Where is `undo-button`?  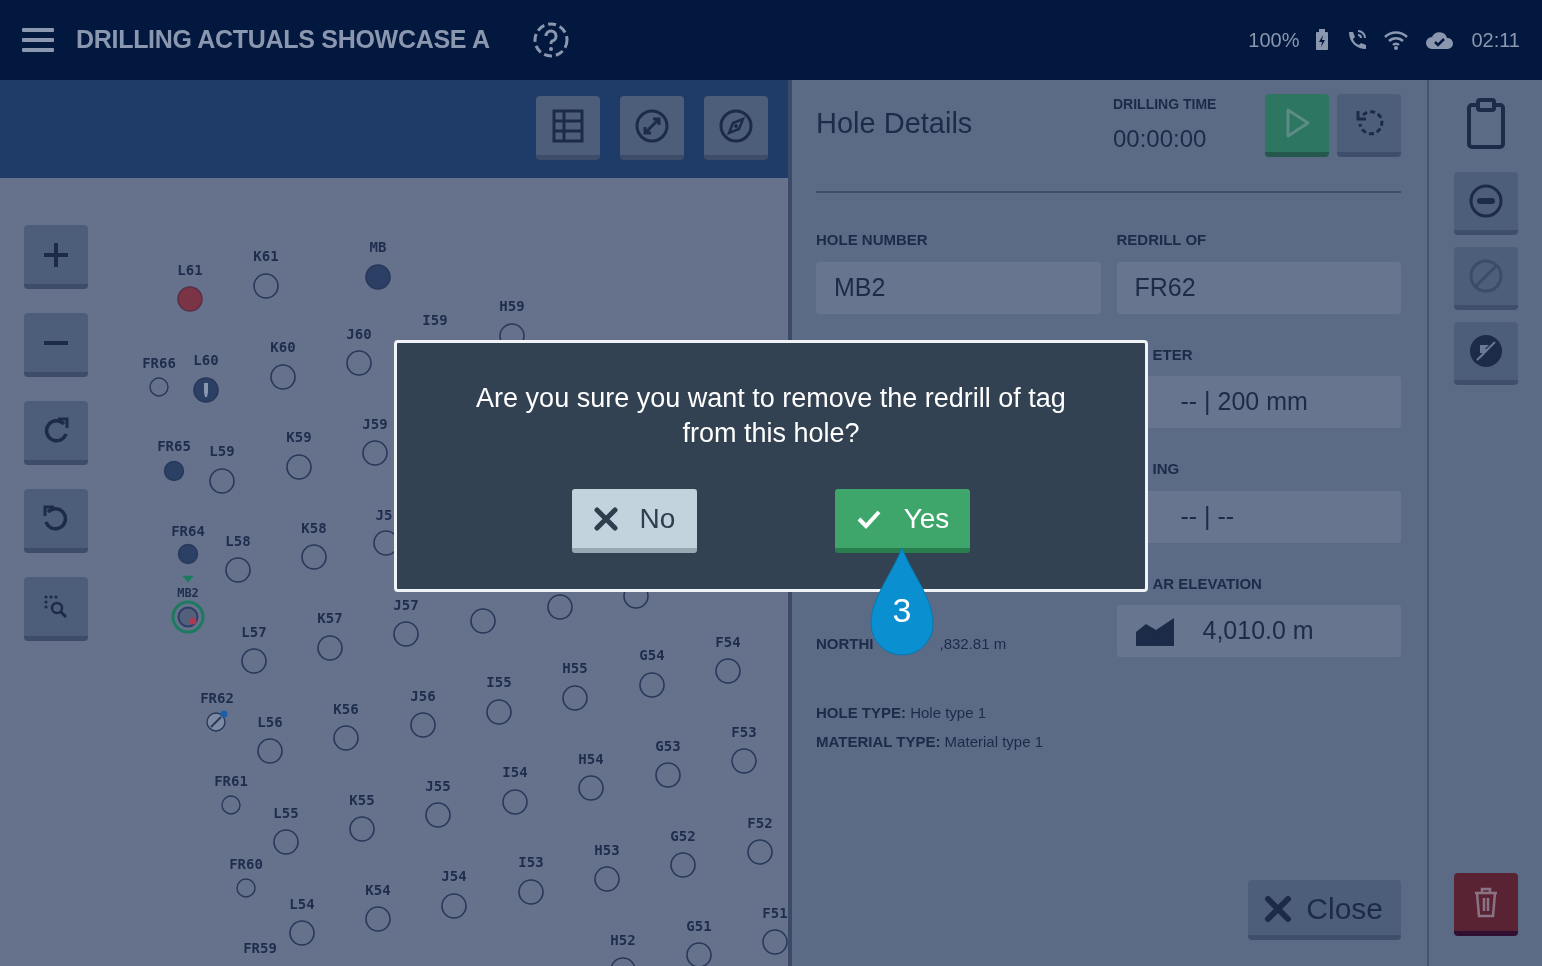
undo-button is located at coordinates (56, 521).